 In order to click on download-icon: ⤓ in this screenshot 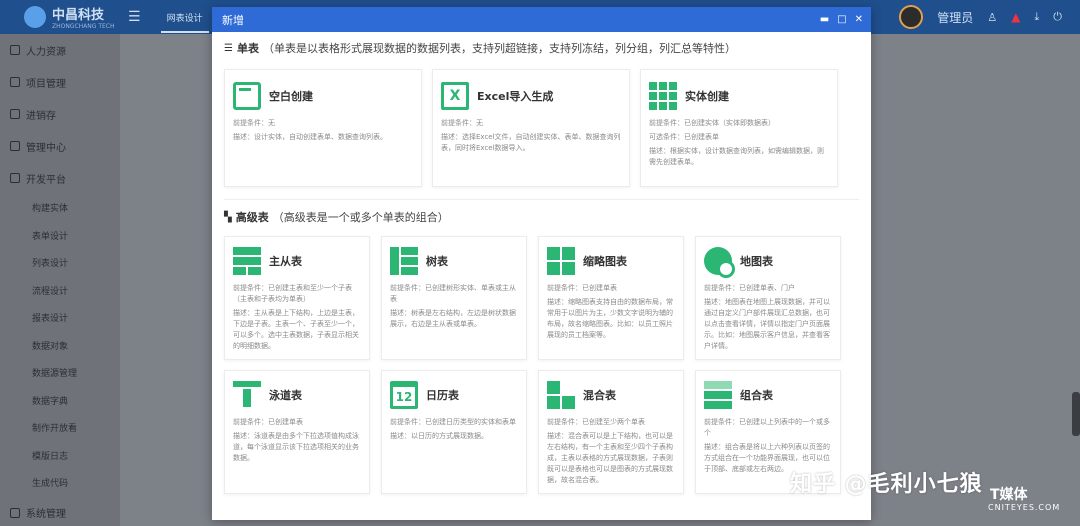, I will do `click(1036, 17)`.